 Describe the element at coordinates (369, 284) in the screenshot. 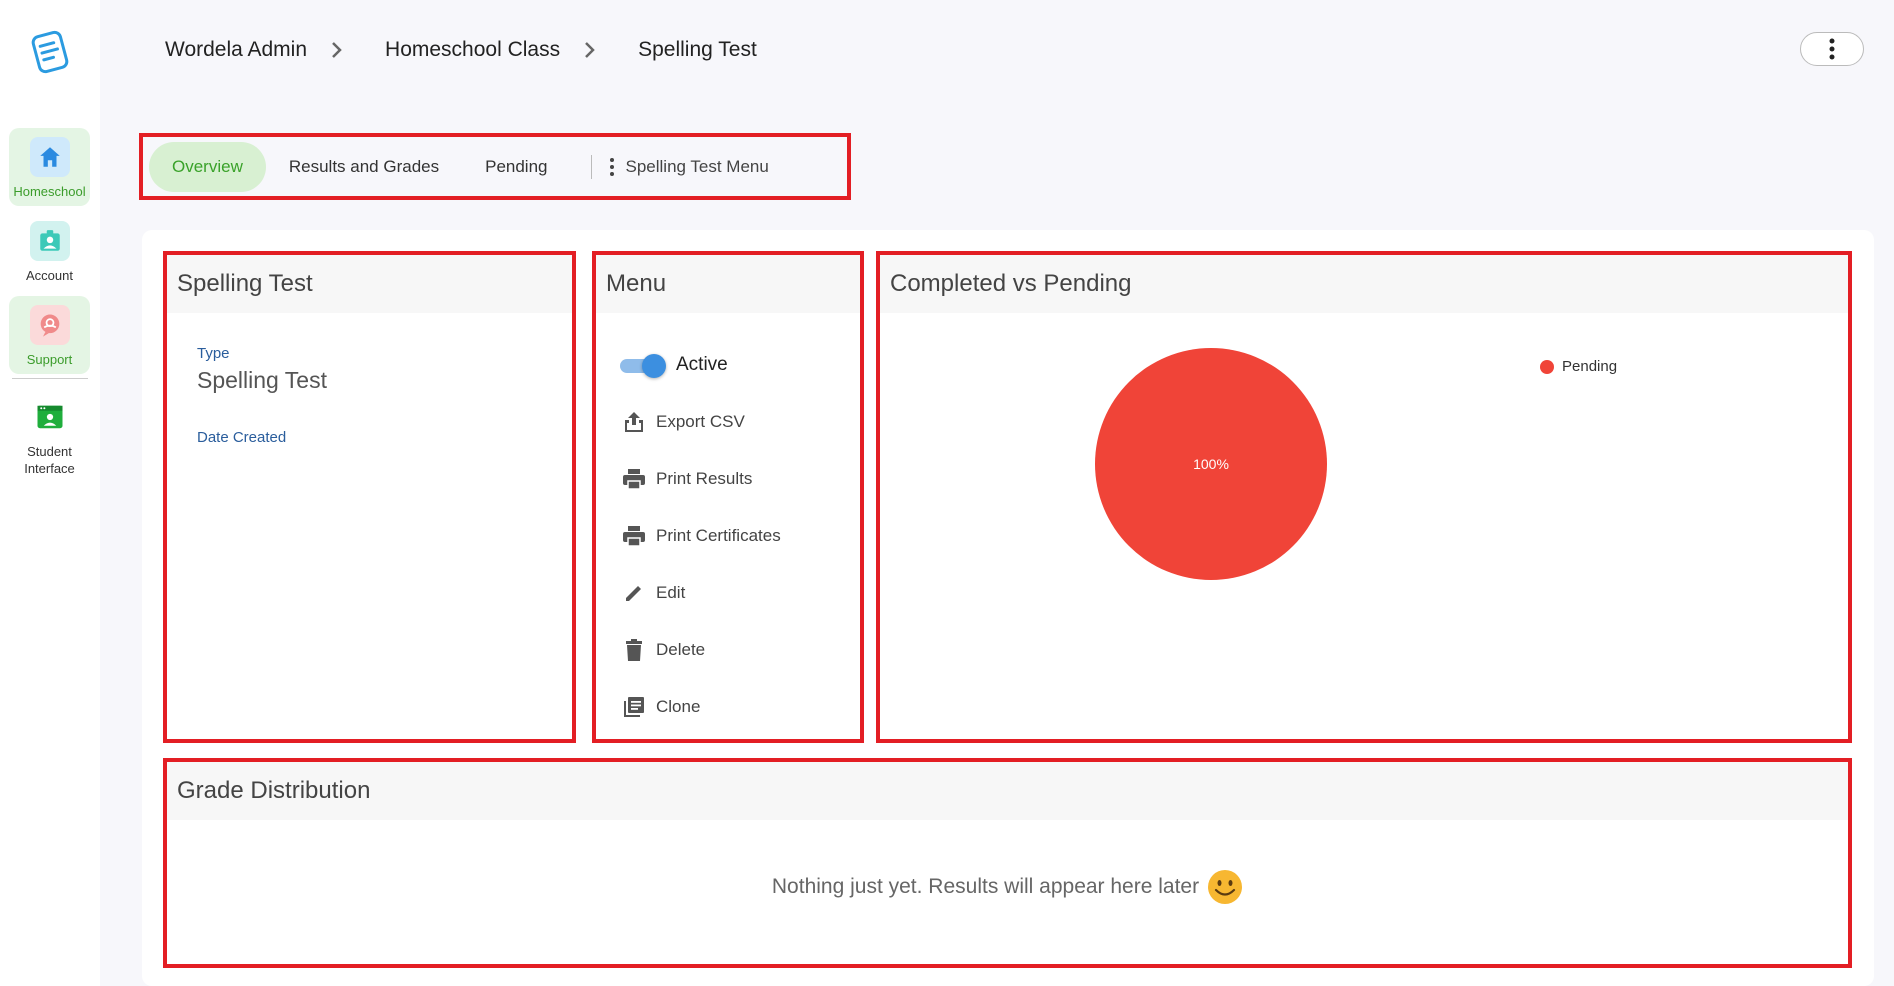

I see `info-card-title: Spelling Test` at that location.